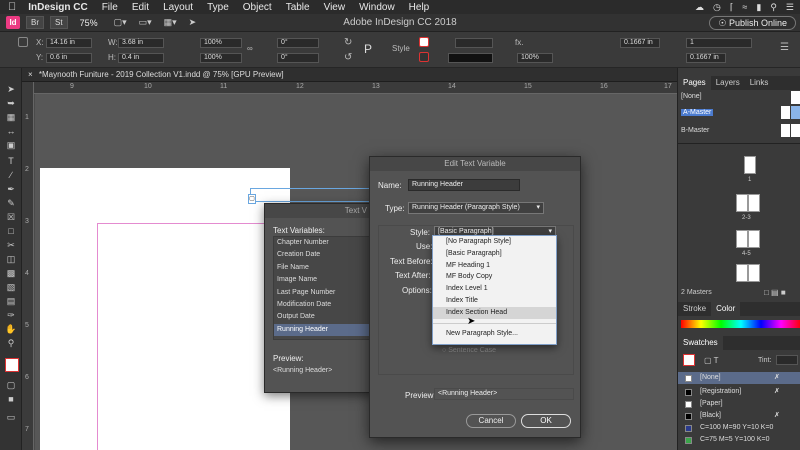 This screenshot has width=800, height=450. I want to click on constrain-proportions-icon: ∞, so click(250, 48).